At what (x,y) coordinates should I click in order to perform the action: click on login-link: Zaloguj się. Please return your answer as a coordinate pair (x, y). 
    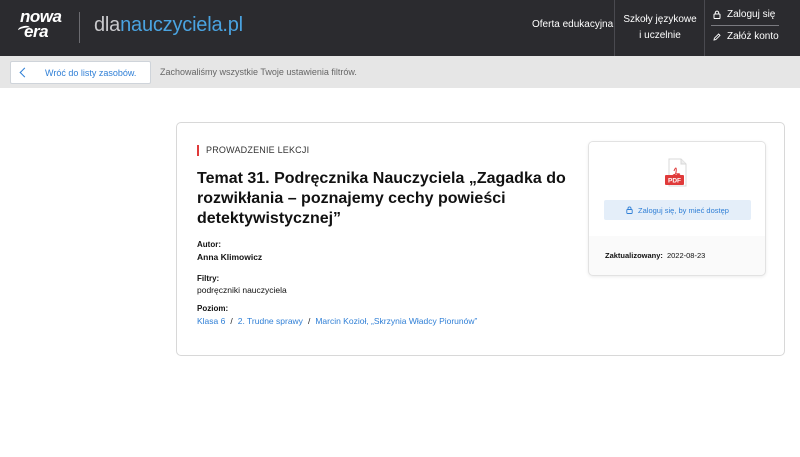
    Looking at the image, I should click on (744, 14).